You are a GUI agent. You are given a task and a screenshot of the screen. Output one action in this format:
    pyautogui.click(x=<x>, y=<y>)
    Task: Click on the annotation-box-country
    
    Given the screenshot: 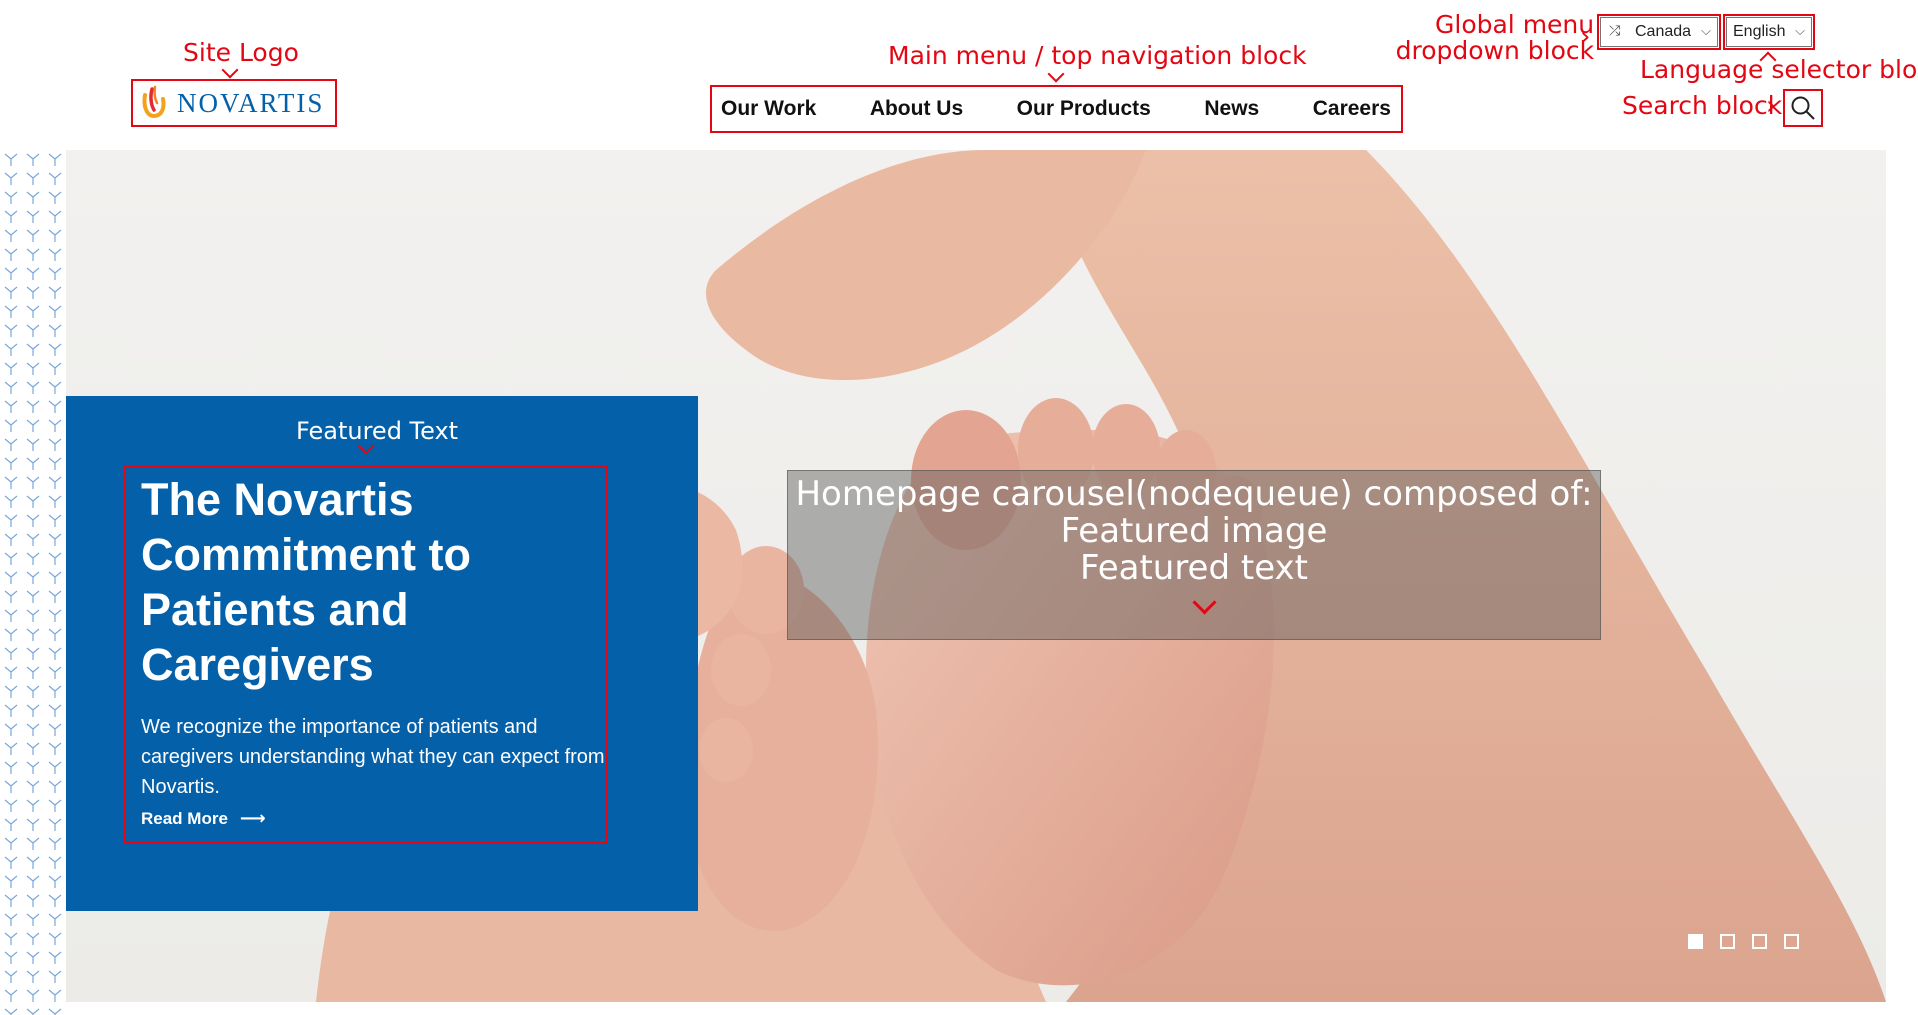 What is the action you would take?
    pyautogui.click(x=1659, y=32)
    